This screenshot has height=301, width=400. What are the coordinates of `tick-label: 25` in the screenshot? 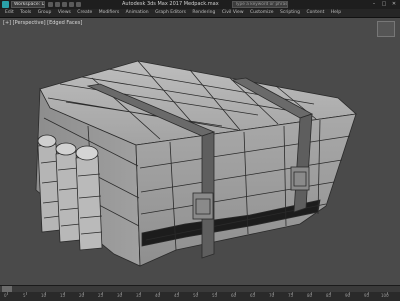 It's located at (101, 295).